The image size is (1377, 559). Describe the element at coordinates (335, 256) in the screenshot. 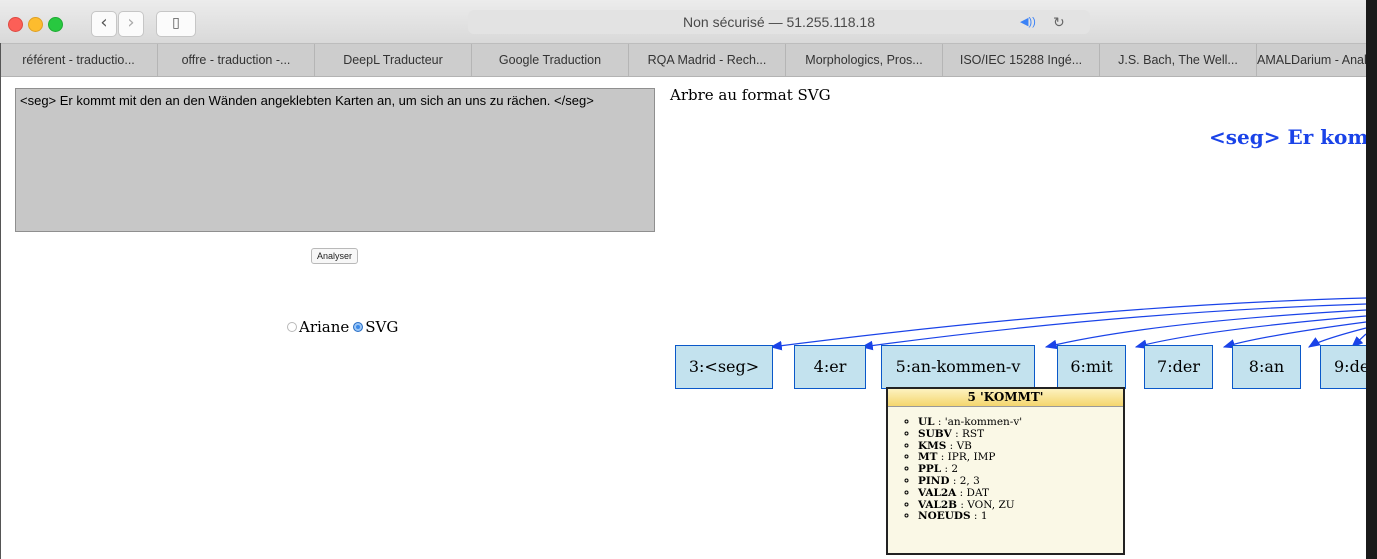

I see `analyse-button: Analyser` at that location.